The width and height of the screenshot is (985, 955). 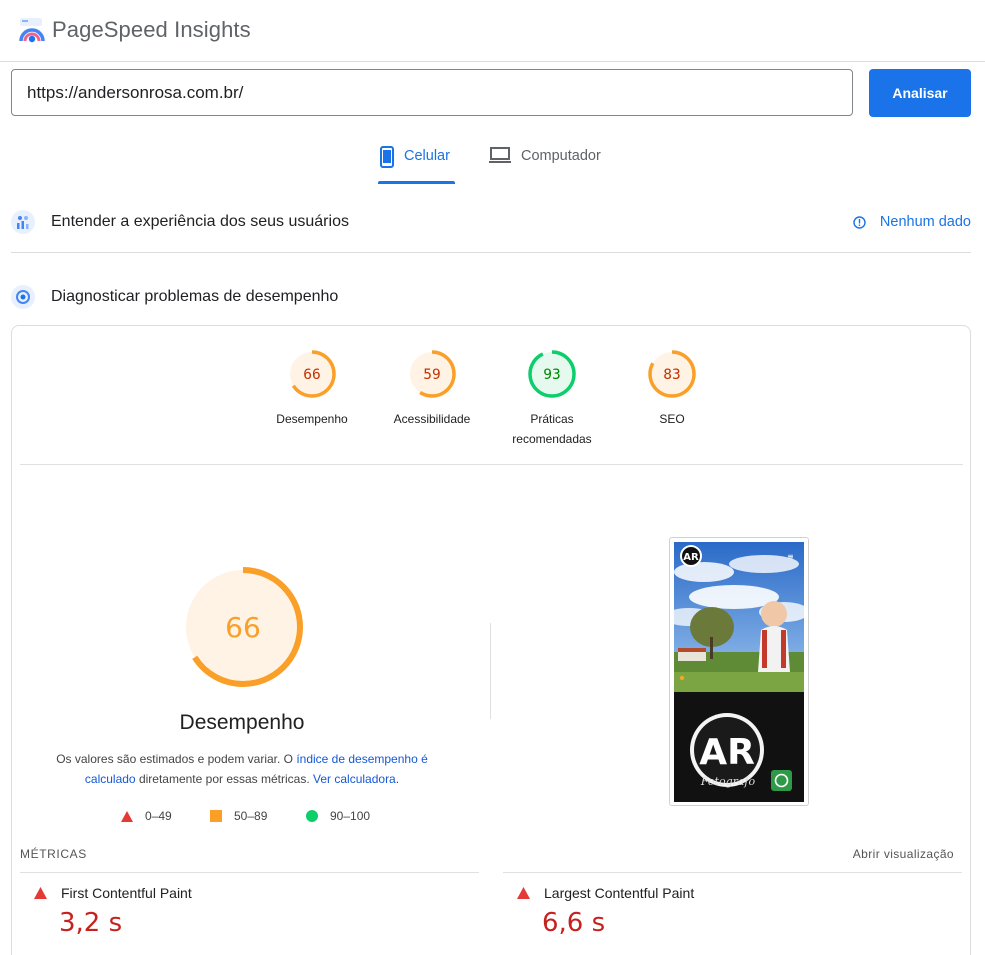 What do you see at coordinates (859, 222) in the screenshot?
I see `info-icon` at bounding box center [859, 222].